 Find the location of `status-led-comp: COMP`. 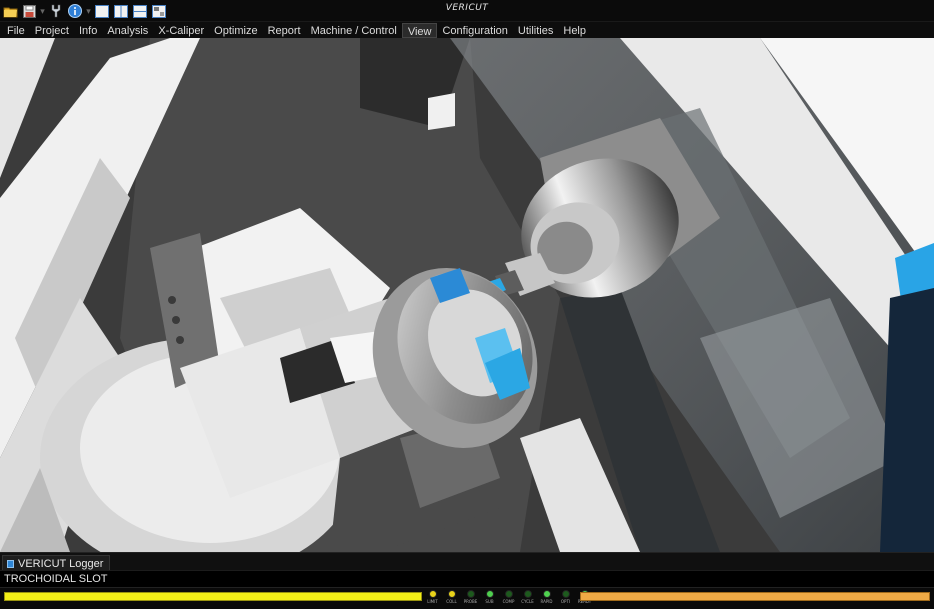

status-led-comp: COMP is located at coordinates (508, 597).